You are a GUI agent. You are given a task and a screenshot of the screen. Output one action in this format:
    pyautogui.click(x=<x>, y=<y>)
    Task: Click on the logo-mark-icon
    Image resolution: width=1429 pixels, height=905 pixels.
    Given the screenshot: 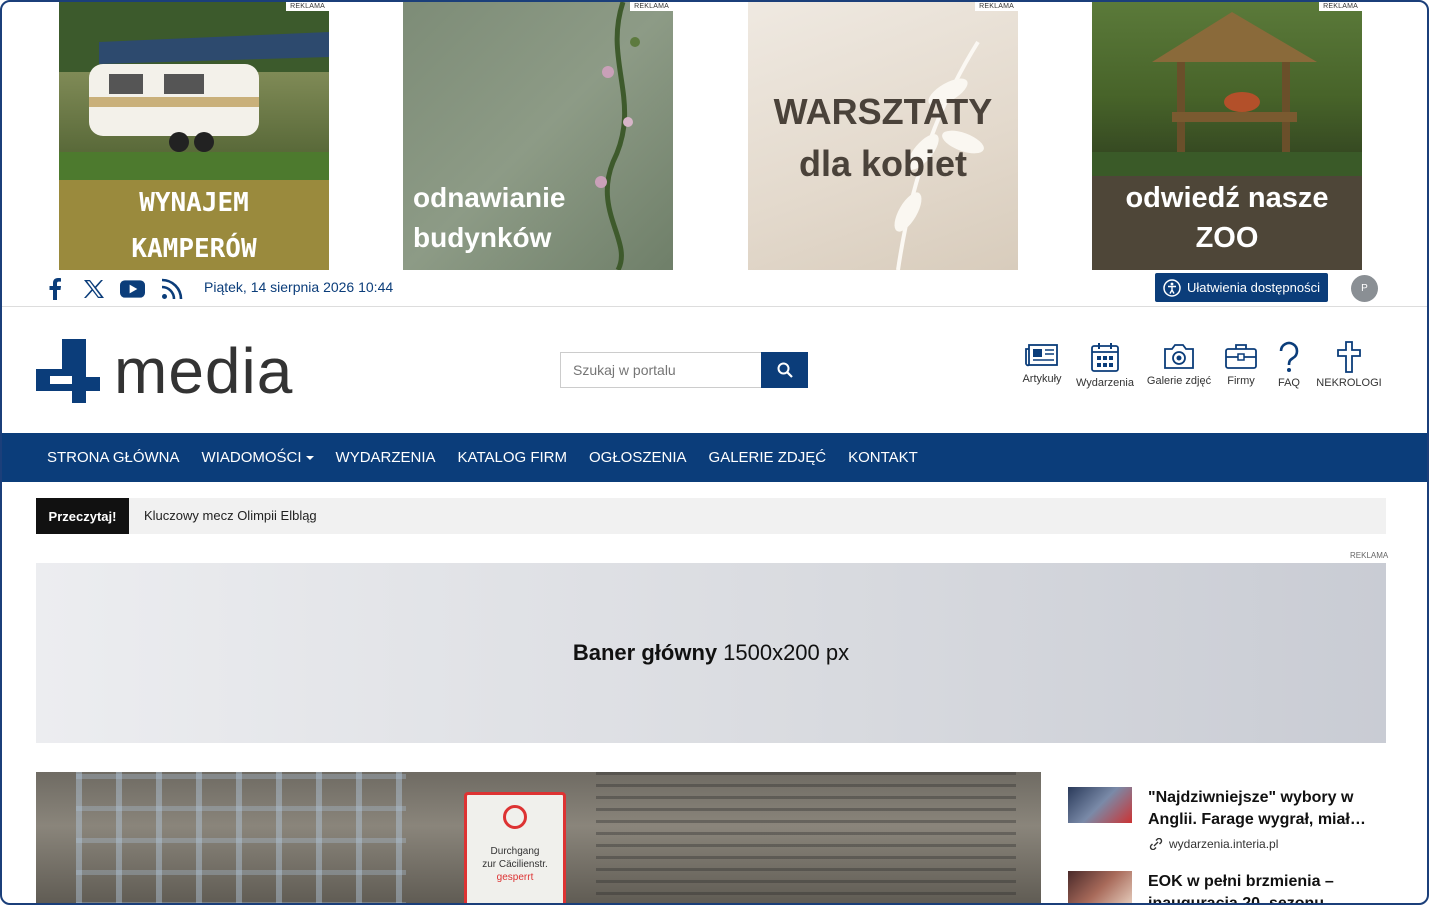 What is the action you would take?
    pyautogui.click(x=68, y=371)
    